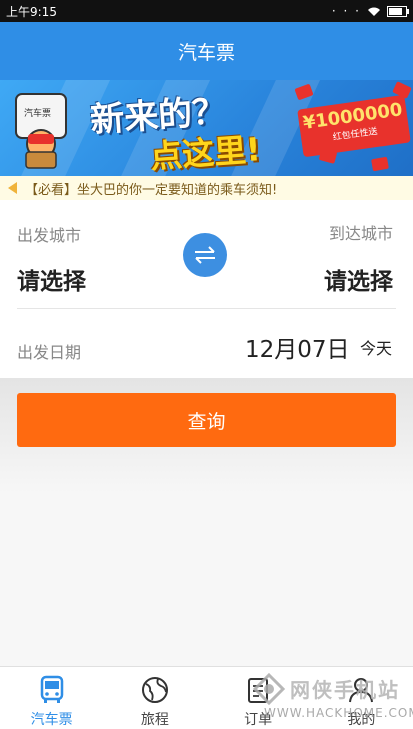 The height and width of the screenshot is (729, 413). Describe the element at coordinates (41, 131) in the screenshot. I see `mascot-illustration` at that location.